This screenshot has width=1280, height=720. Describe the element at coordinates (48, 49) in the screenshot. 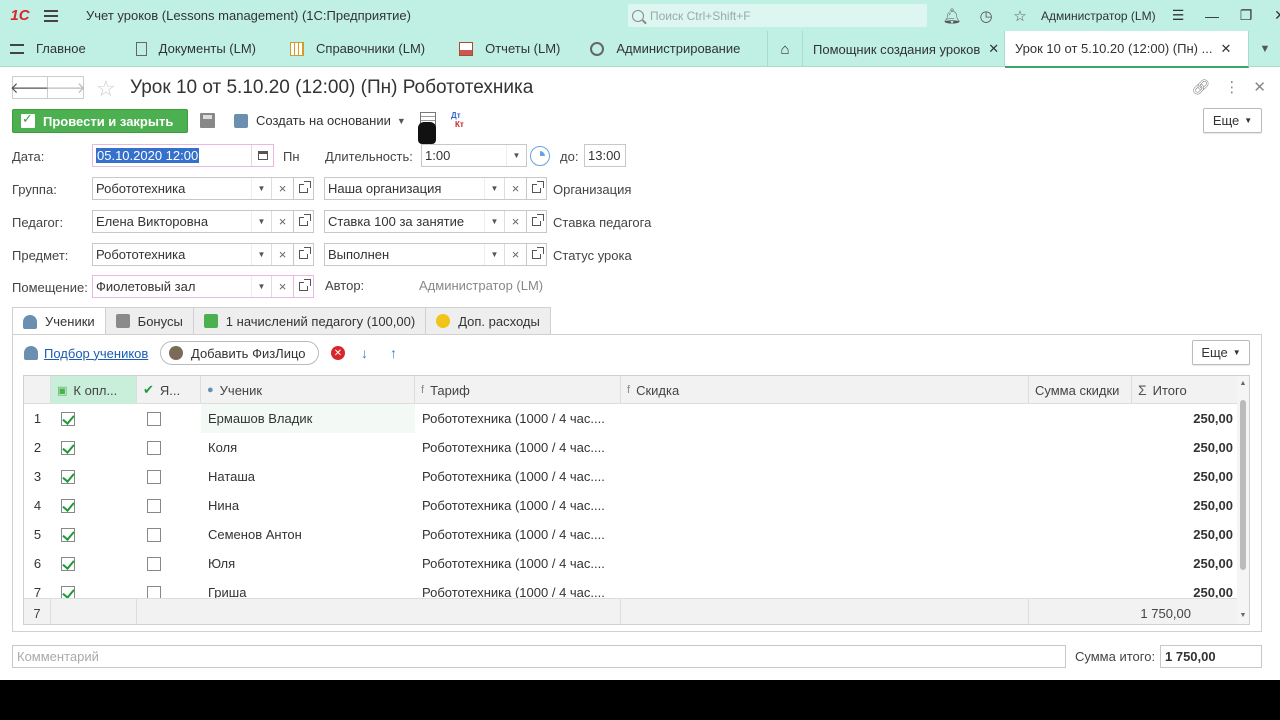

I see `section-main: Главное` at that location.